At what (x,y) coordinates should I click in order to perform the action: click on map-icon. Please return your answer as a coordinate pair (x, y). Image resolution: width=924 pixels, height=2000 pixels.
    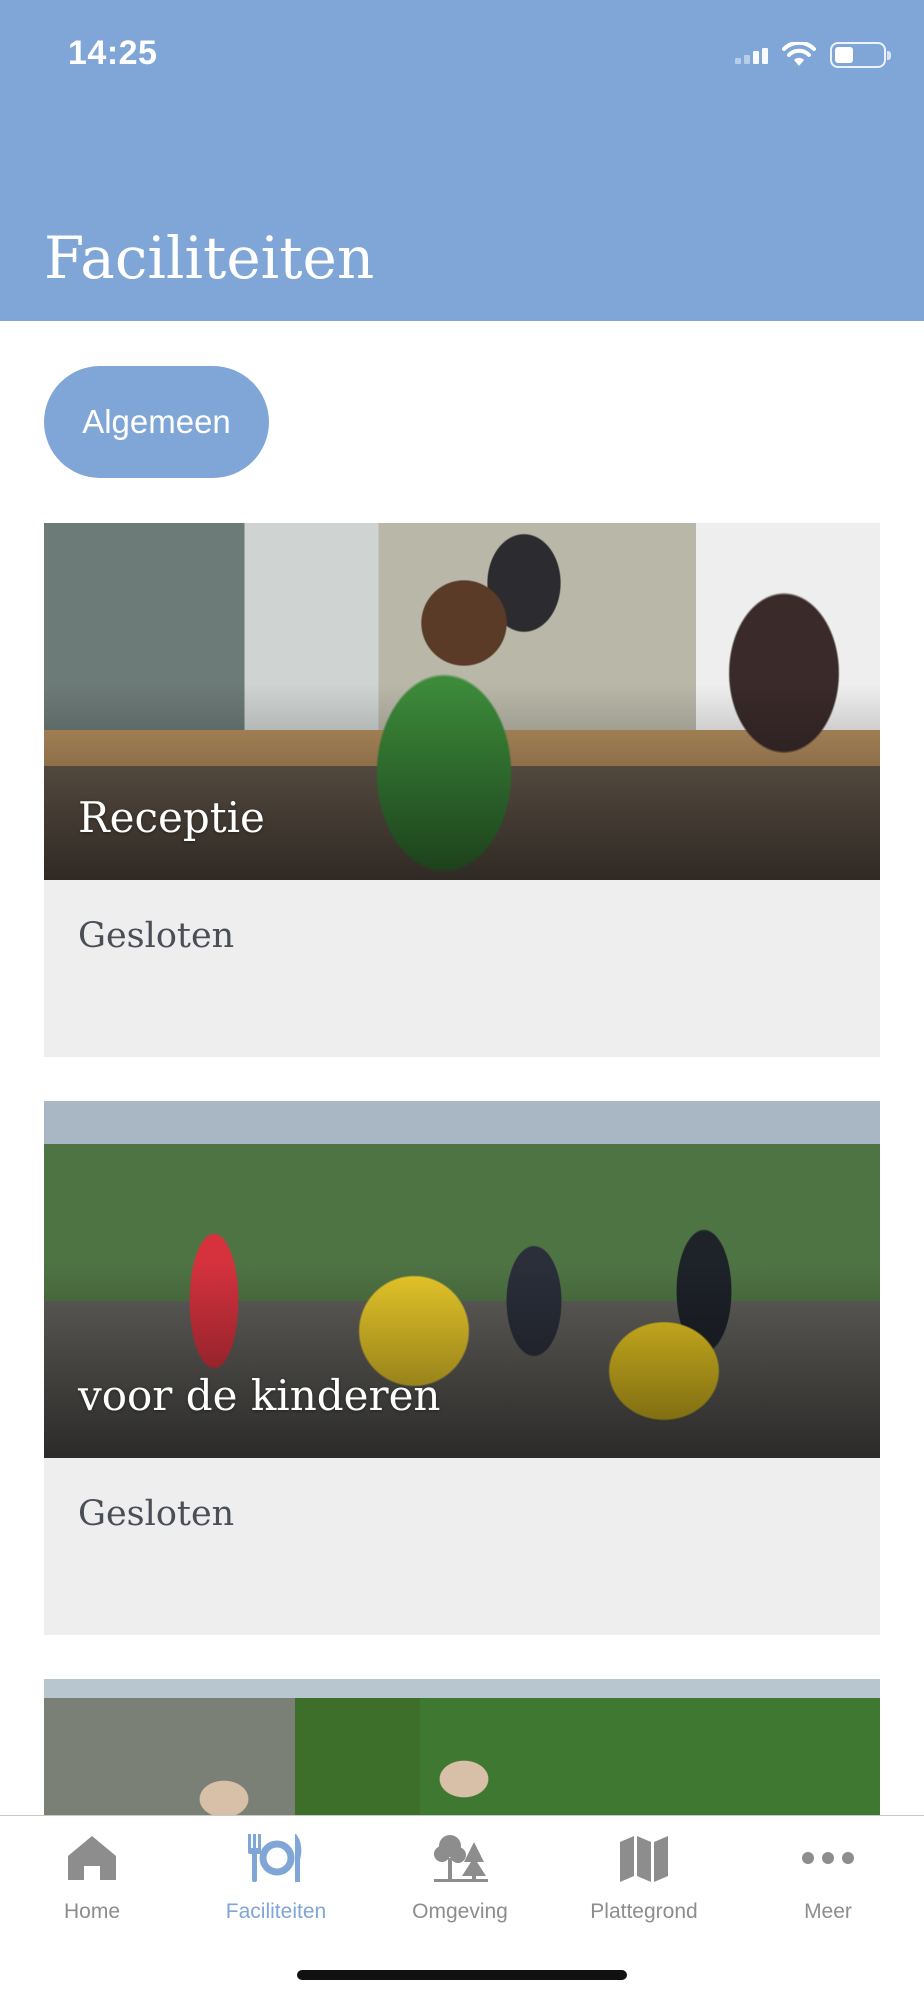
    Looking at the image, I should click on (644, 1859).